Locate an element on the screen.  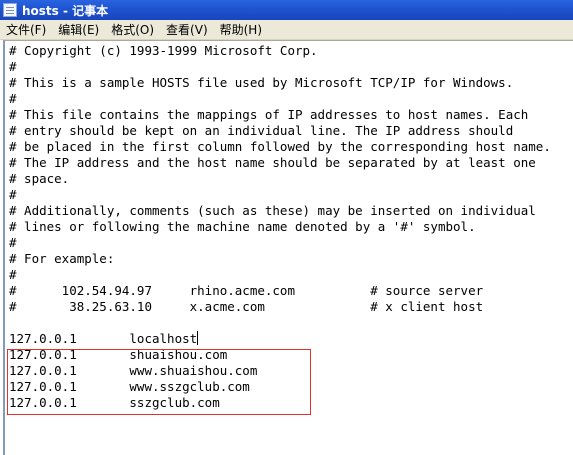
line-text: 127.0.0.1 localhost is located at coordinates (103, 338).